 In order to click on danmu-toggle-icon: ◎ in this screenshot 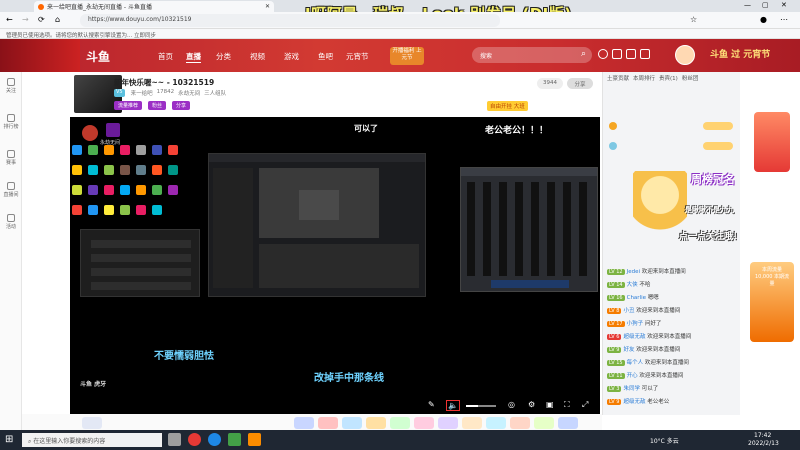, I will do `click(511, 404)`.